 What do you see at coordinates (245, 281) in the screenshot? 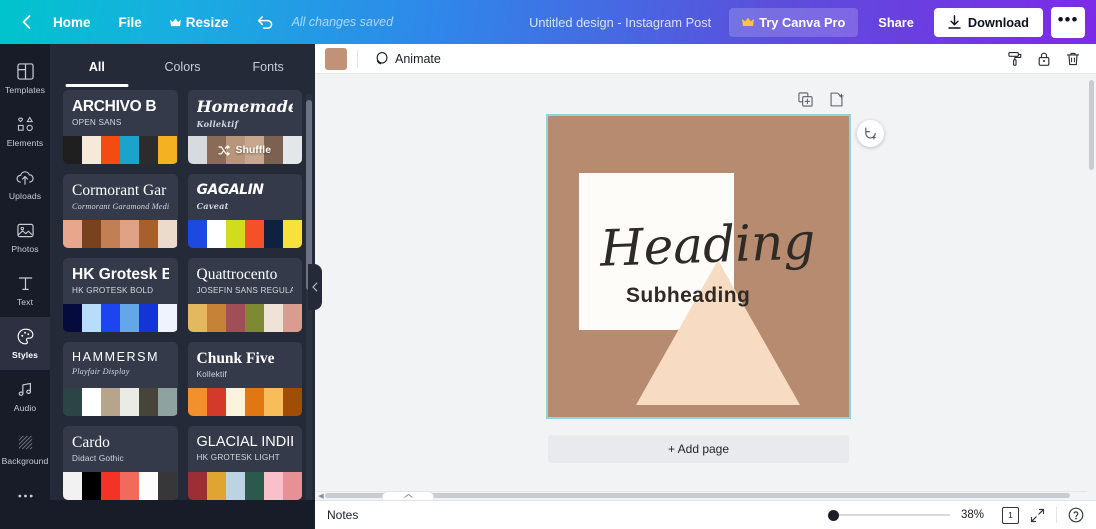
I see `style-card-text: Quattrocento JOSEFIN SANS REGULAR` at bounding box center [245, 281].